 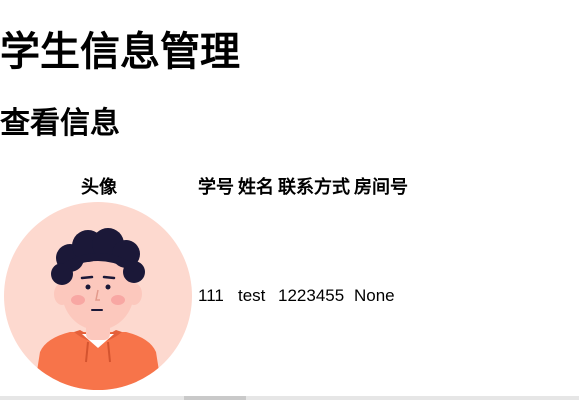 What do you see at coordinates (120, 52) in the screenshot?
I see `page-title: 学生信息管理` at bounding box center [120, 52].